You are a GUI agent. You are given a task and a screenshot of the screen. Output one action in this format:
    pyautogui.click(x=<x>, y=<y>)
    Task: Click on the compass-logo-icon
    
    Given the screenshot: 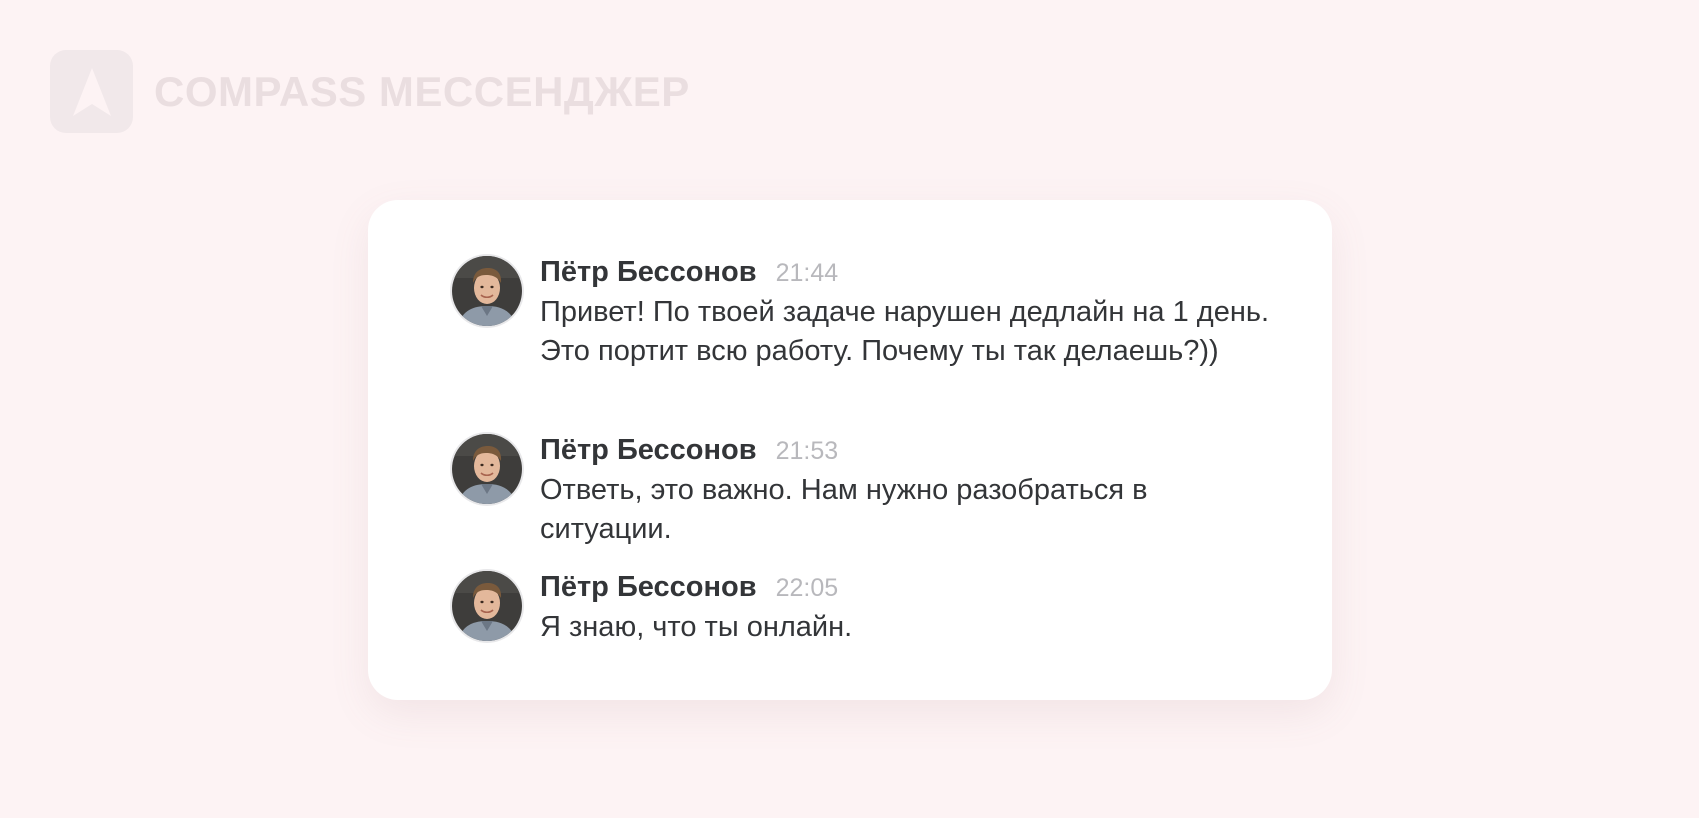 What is the action you would take?
    pyautogui.click(x=91, y=91)
    